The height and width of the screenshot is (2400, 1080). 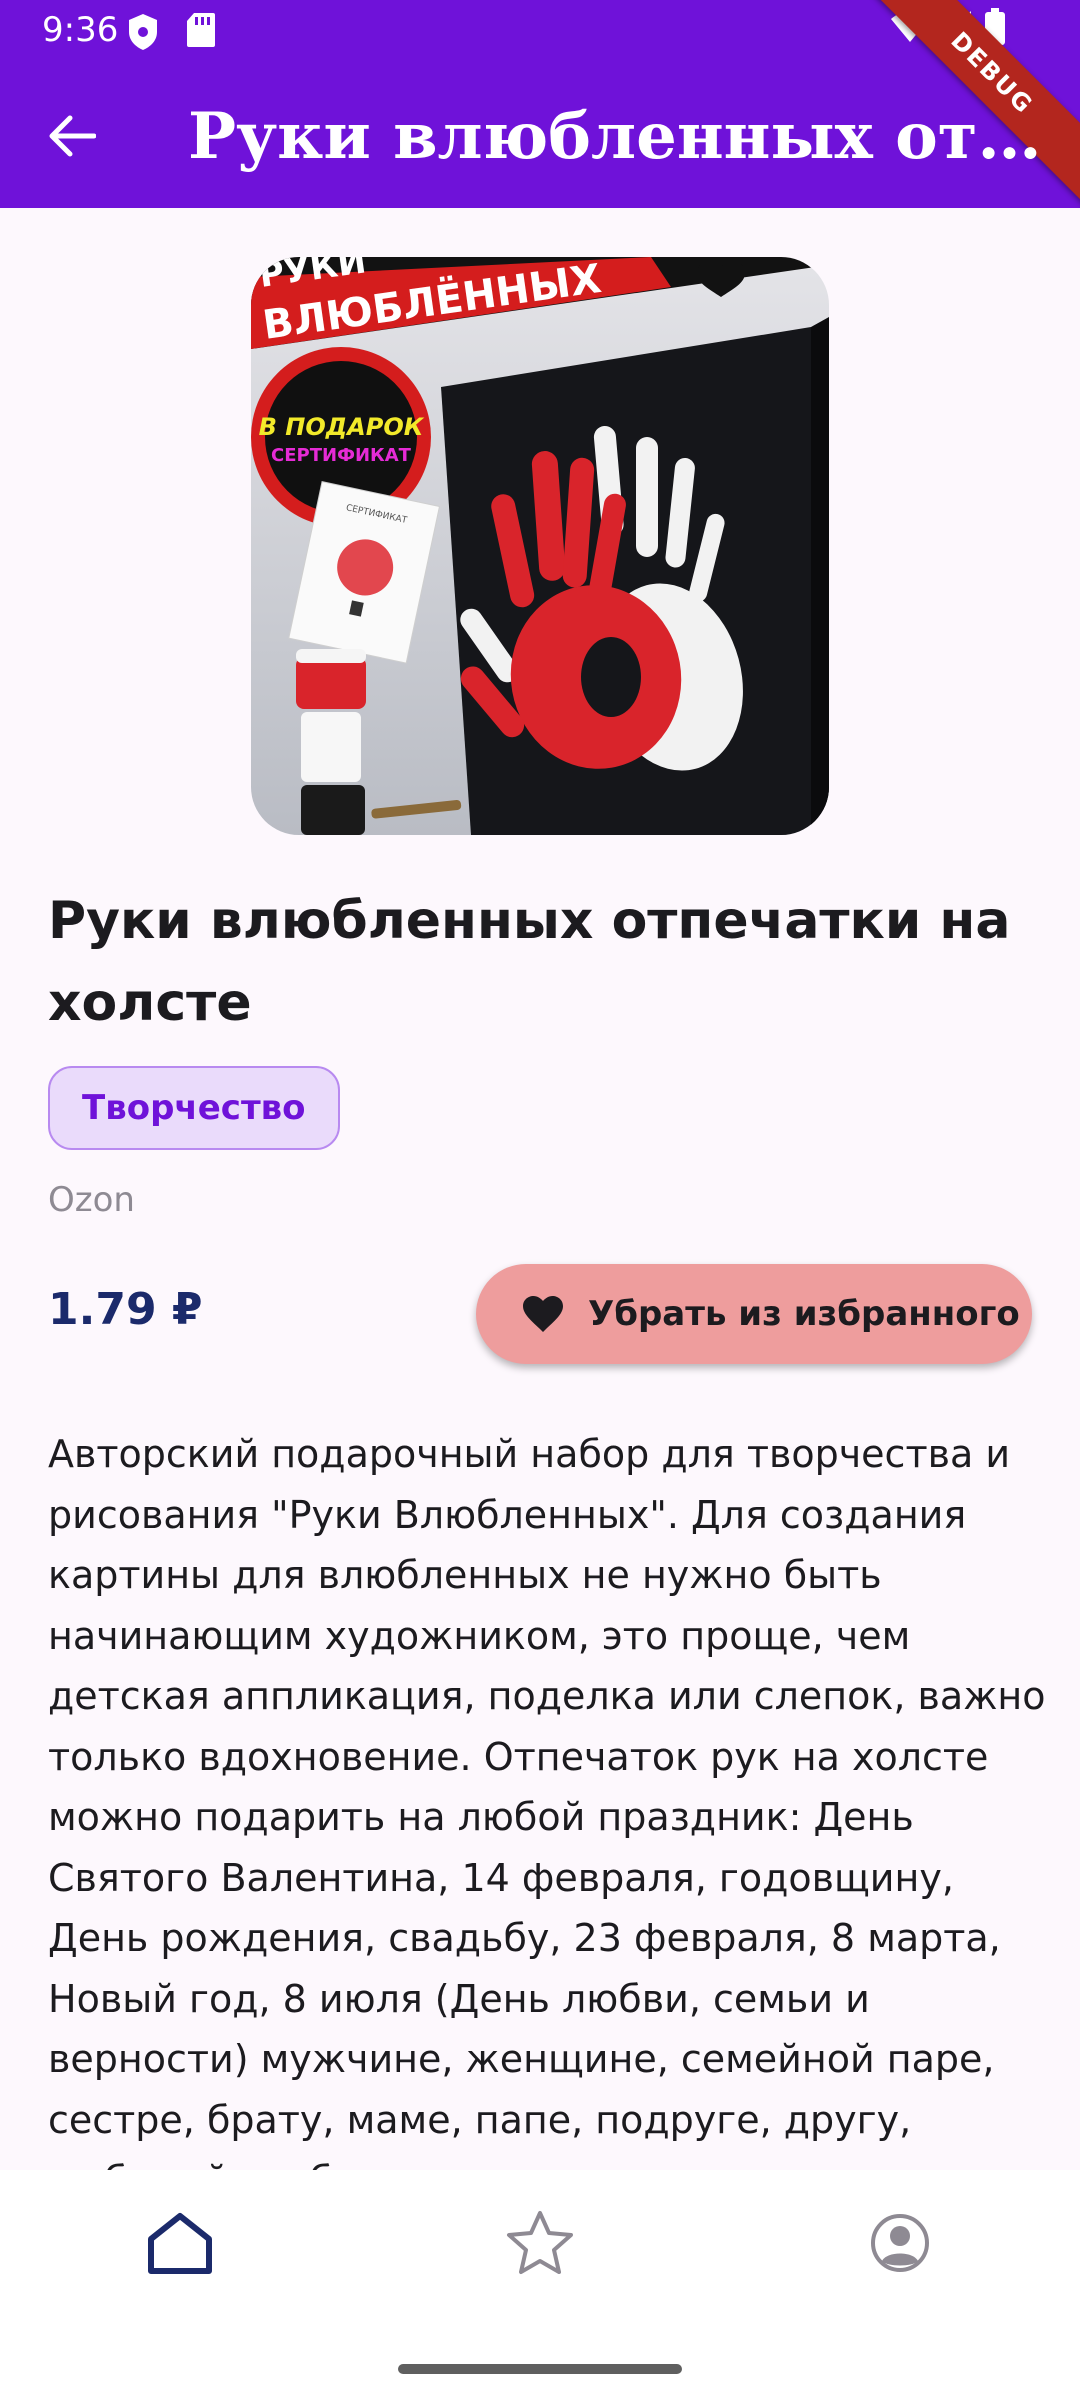 I want to click on back-button, so click(x=72, y=138).